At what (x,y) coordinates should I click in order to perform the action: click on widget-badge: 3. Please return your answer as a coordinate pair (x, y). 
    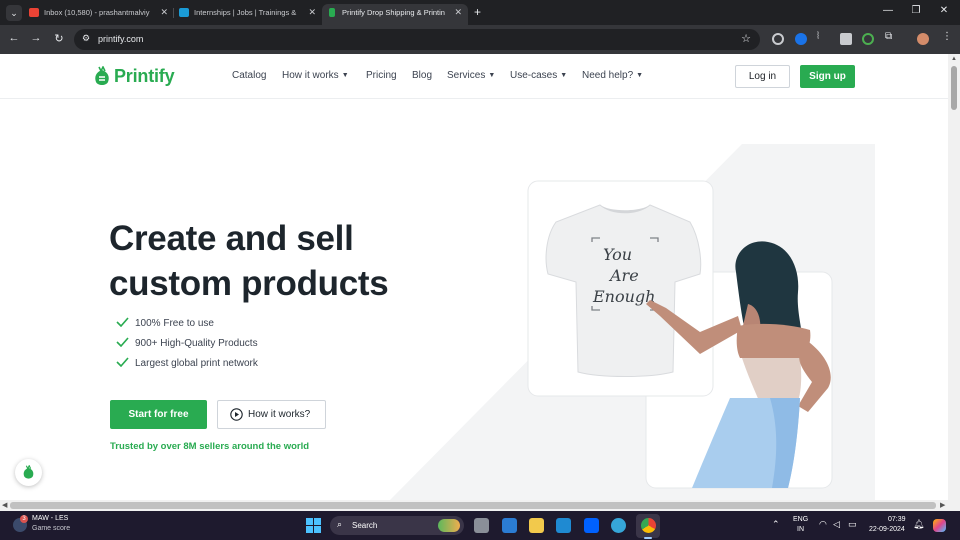
    Looking at the image, I should click on (24, 519).